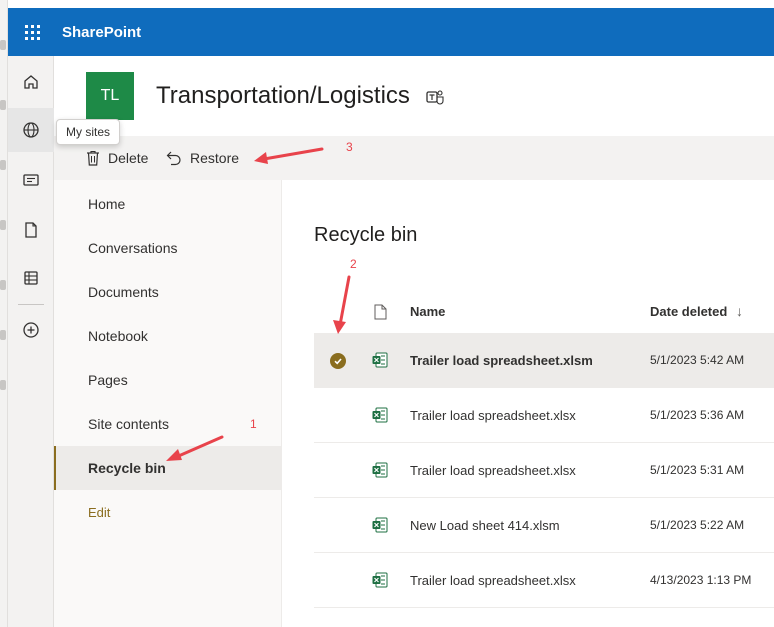 The image size is (774, 627). What do you see at coordinates (697, 525) in the screenshot?
I see `date-deleted: 5/1/2023 5:22 AM` at bounding box center [697, 525].